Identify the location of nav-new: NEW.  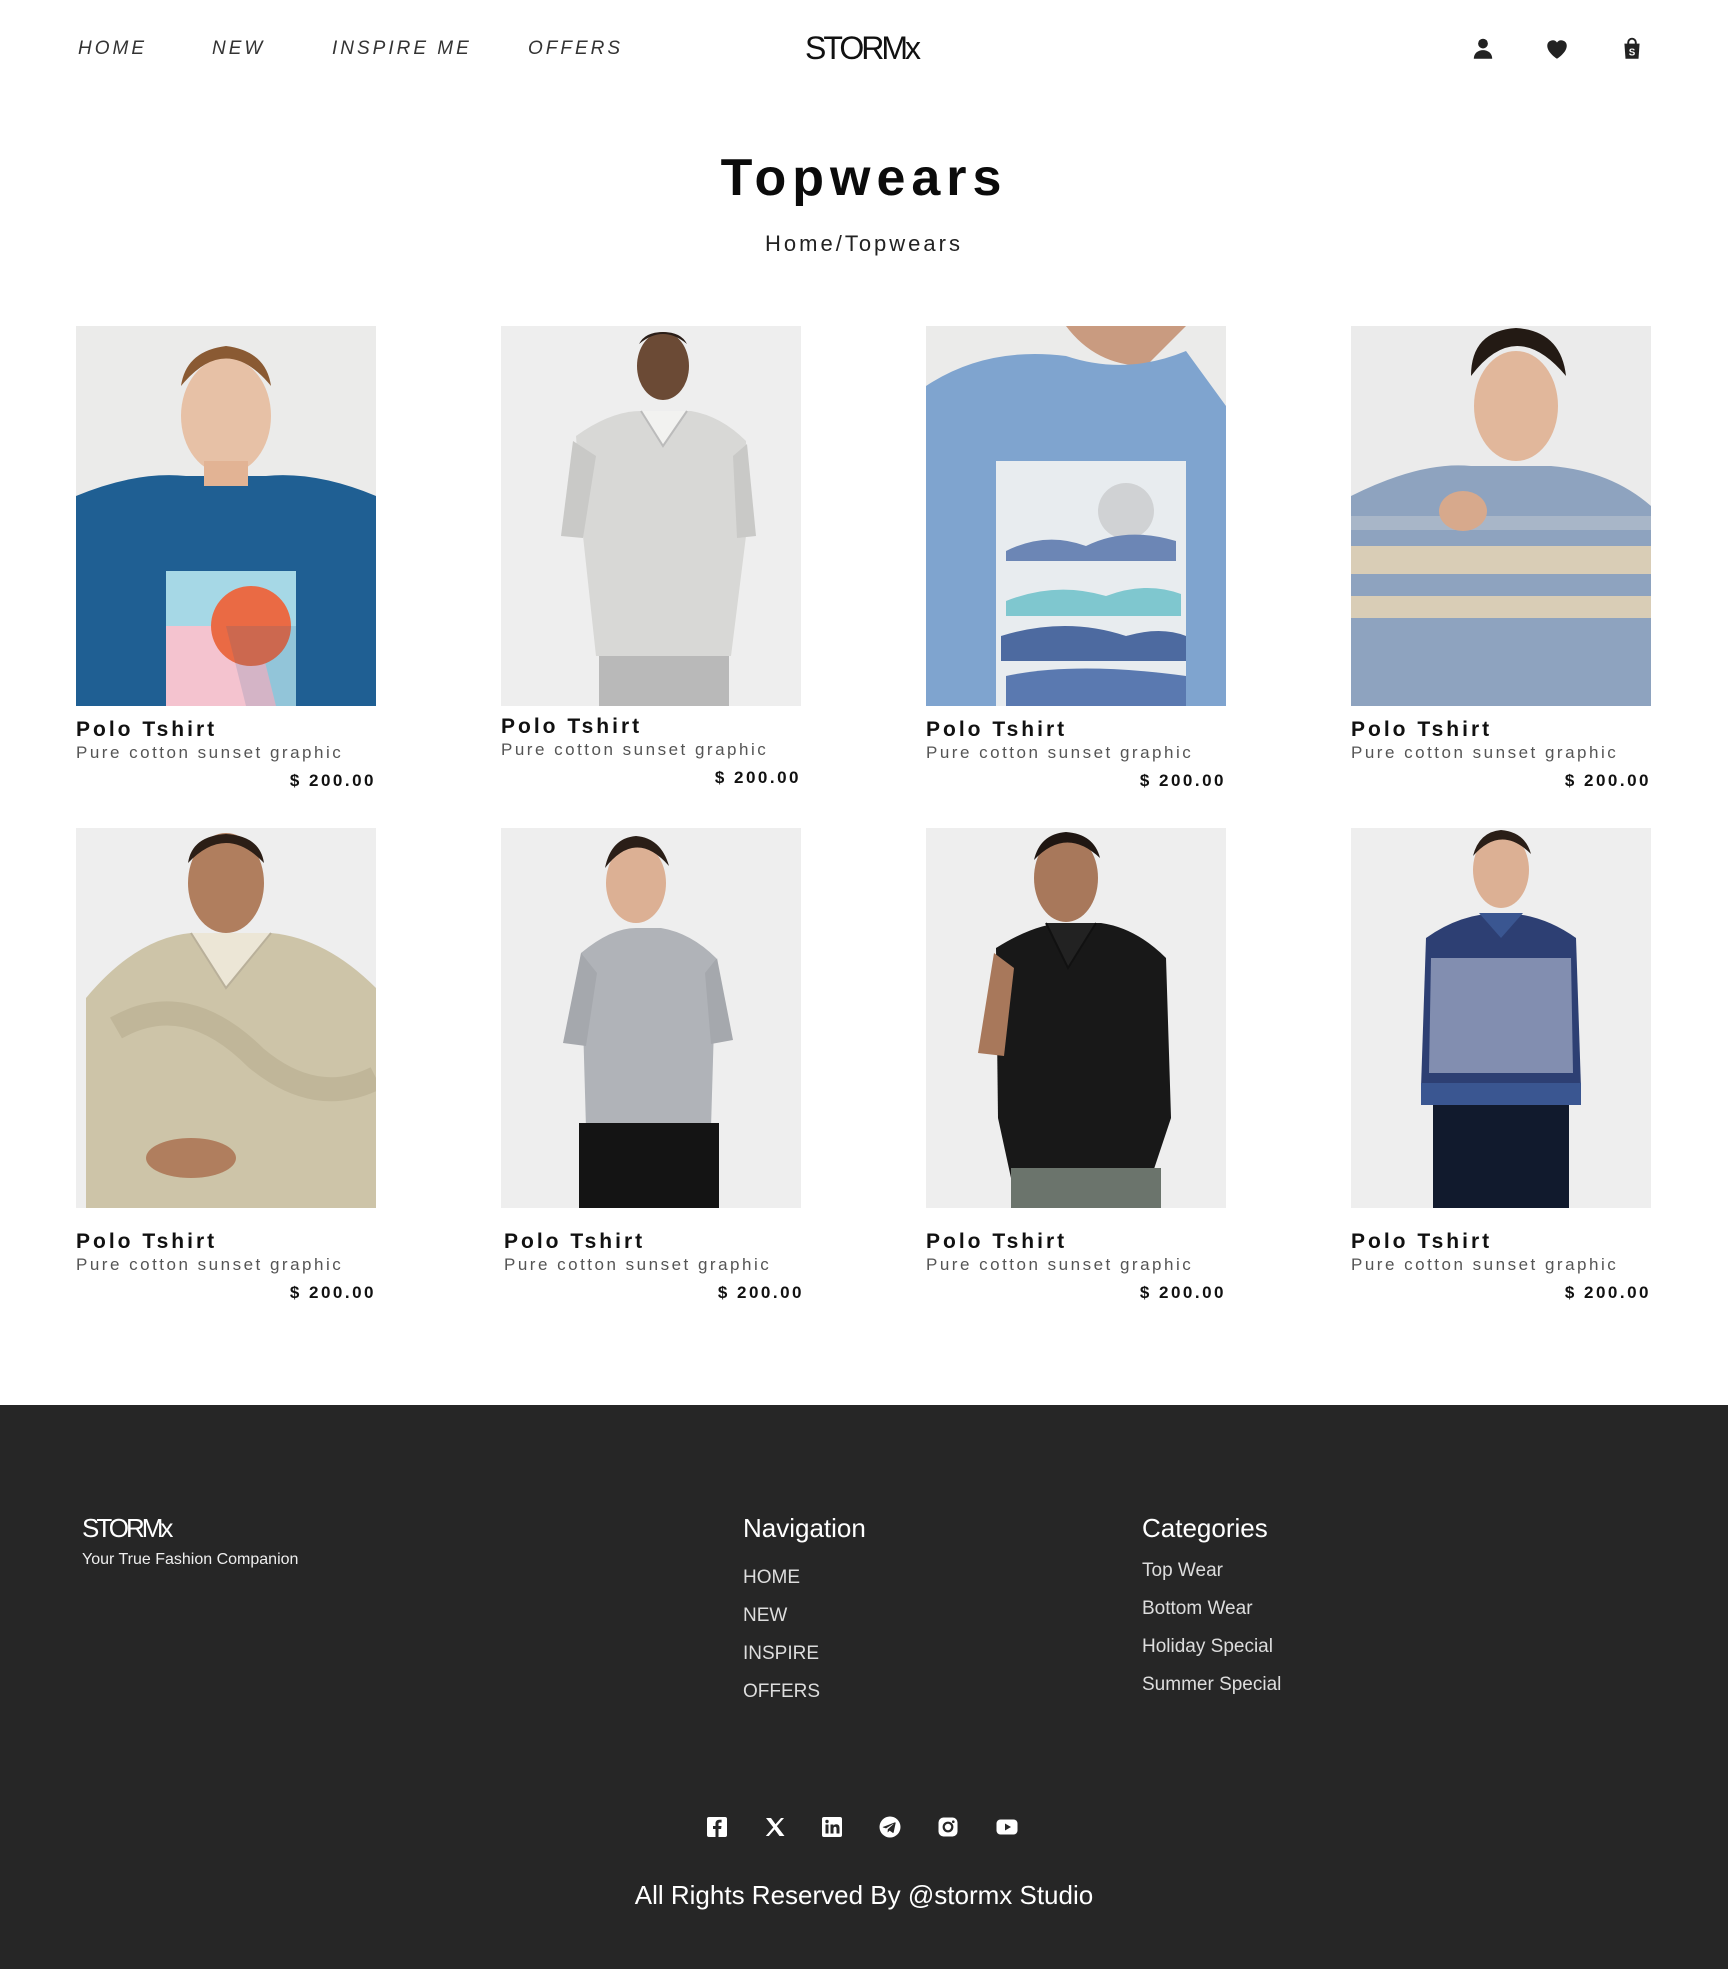
(238, 49).